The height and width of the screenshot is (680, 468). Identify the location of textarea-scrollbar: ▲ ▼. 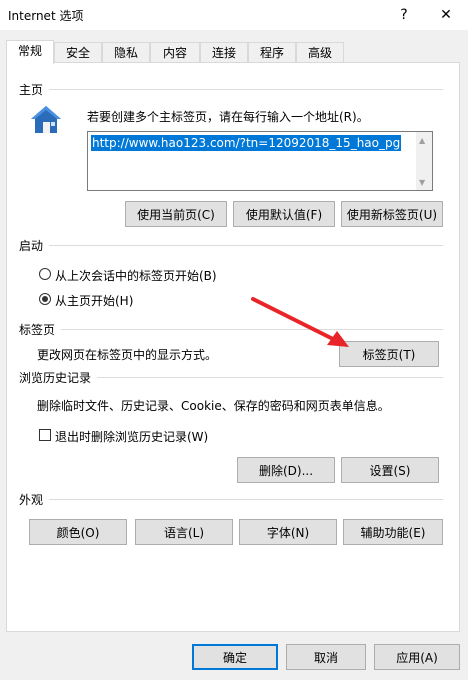
(424, 161).